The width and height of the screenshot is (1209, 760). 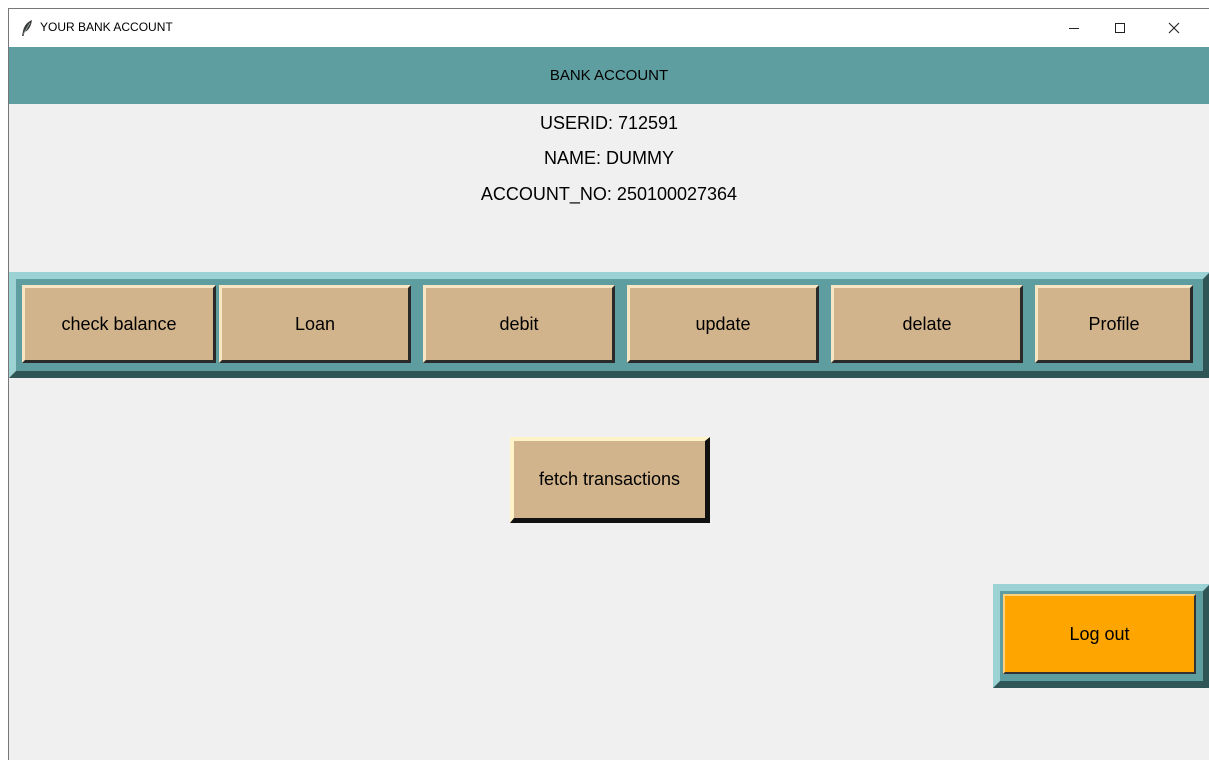 I want to click on minimize-icon, so click(x=1074, y=28).